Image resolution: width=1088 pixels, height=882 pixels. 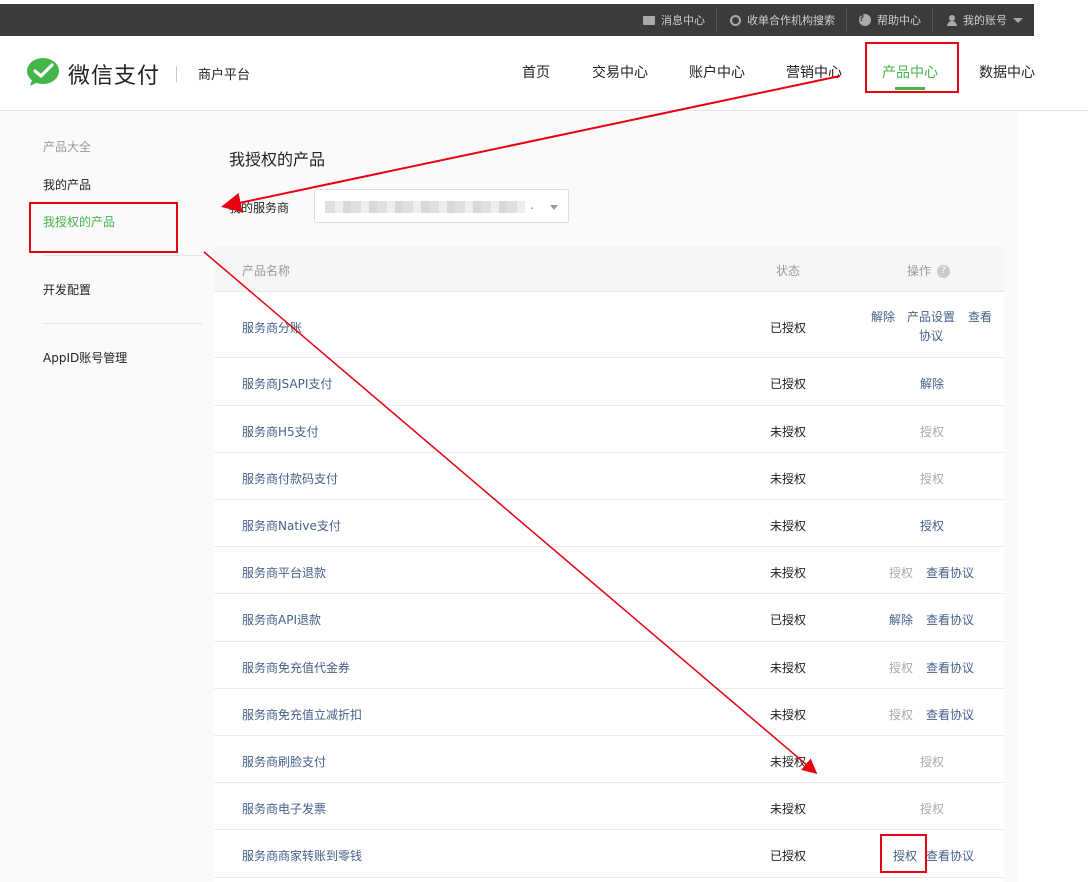 What do you see at coordinates (609, 712) in the screenshot?
I see `table-row: 服务商免充值立减折扣 未授权 授权 查看协议` at bounding box center [609, 712].